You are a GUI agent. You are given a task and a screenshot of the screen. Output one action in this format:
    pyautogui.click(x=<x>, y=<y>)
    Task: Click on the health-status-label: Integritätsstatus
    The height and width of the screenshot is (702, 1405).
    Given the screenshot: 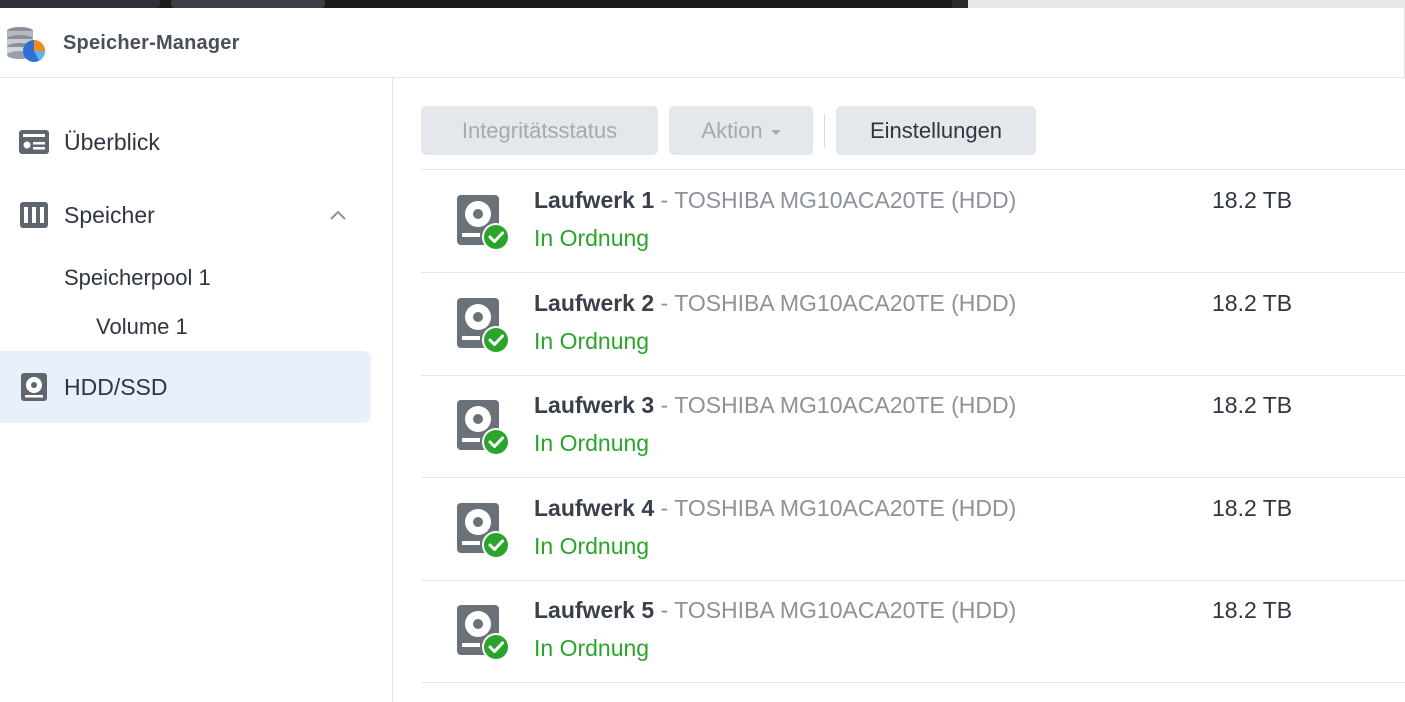 What is the action you would take?
    pyautogui.click(x=539, y=130)
    